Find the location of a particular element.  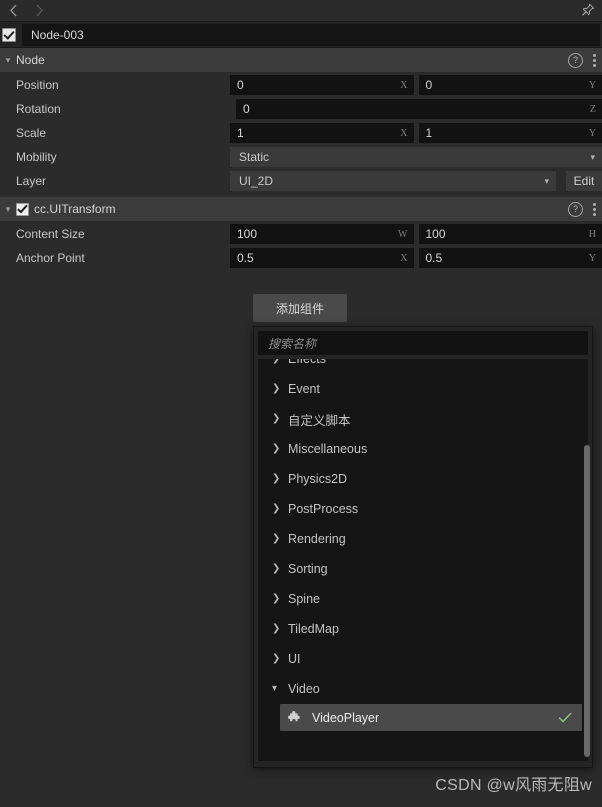

property-label-rotation: Rotation is located at coordinates (38, 109).